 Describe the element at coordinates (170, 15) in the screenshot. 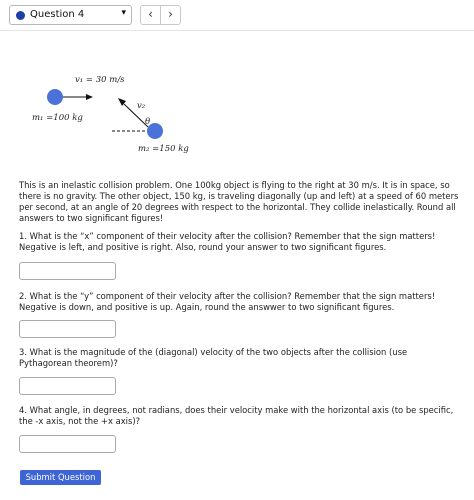

I see `next-question-button: ›` at that location.